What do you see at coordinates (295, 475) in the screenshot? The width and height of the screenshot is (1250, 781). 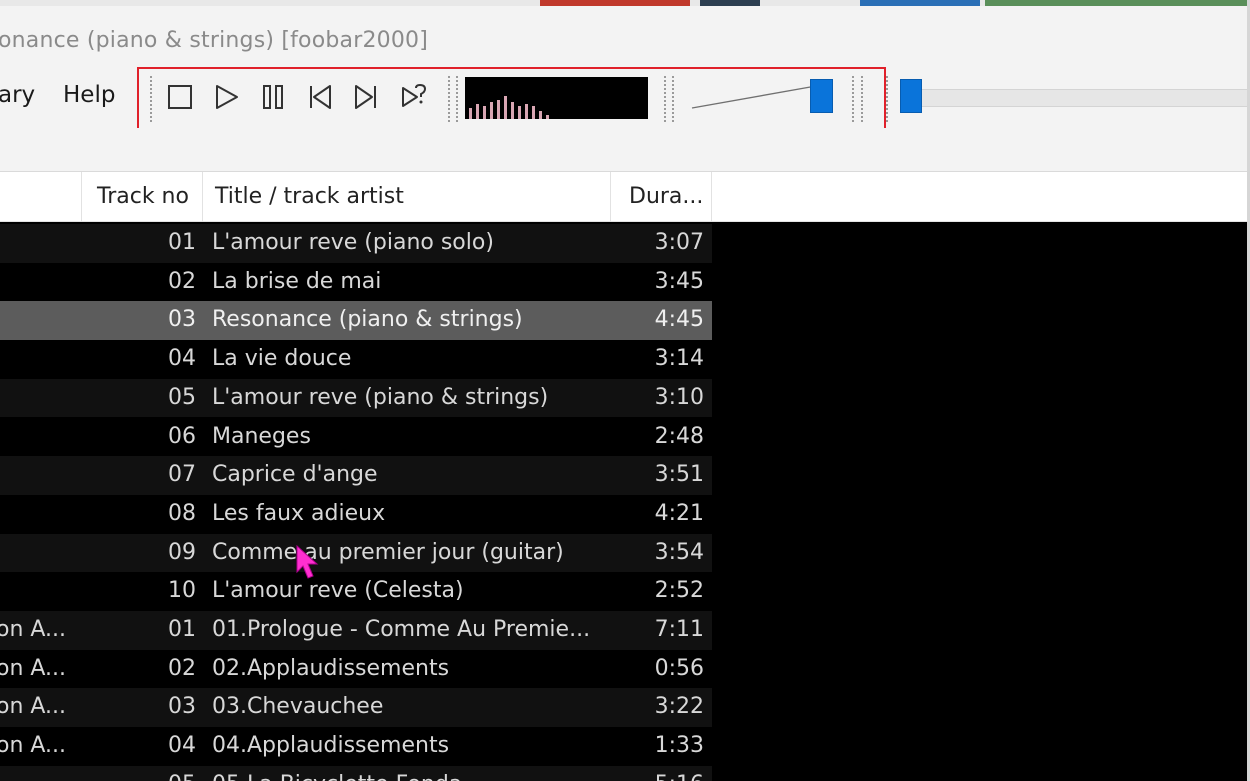 I see `row-title-cell: Caprice d'ange` at bounding box center [295, 475].